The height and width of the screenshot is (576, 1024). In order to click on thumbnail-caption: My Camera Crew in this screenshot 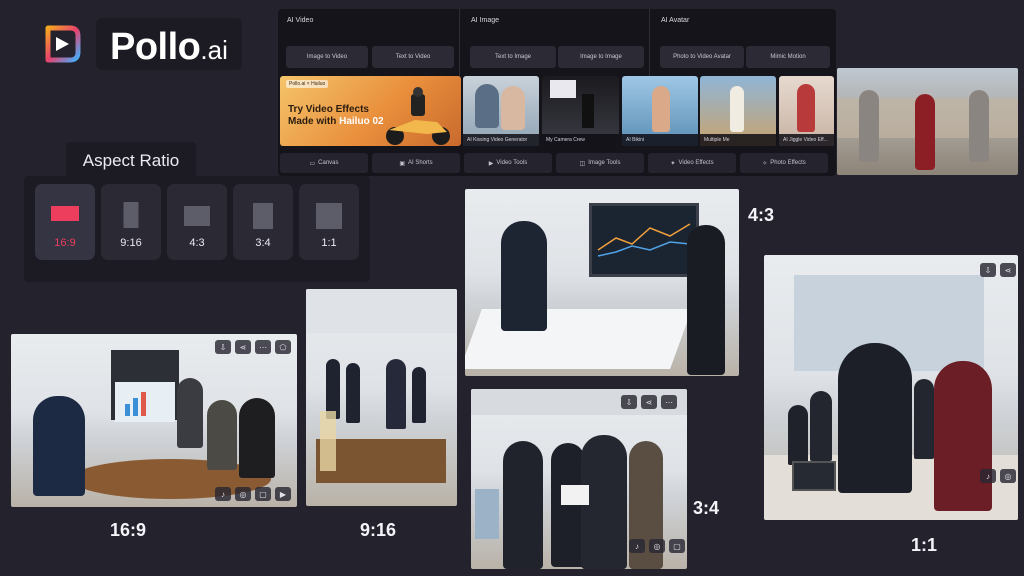, I will do `click(580, 140)`.